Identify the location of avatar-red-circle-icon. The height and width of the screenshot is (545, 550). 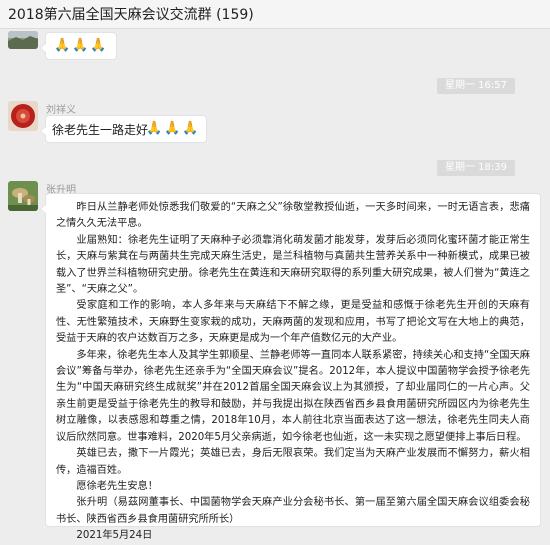
(23, 116).